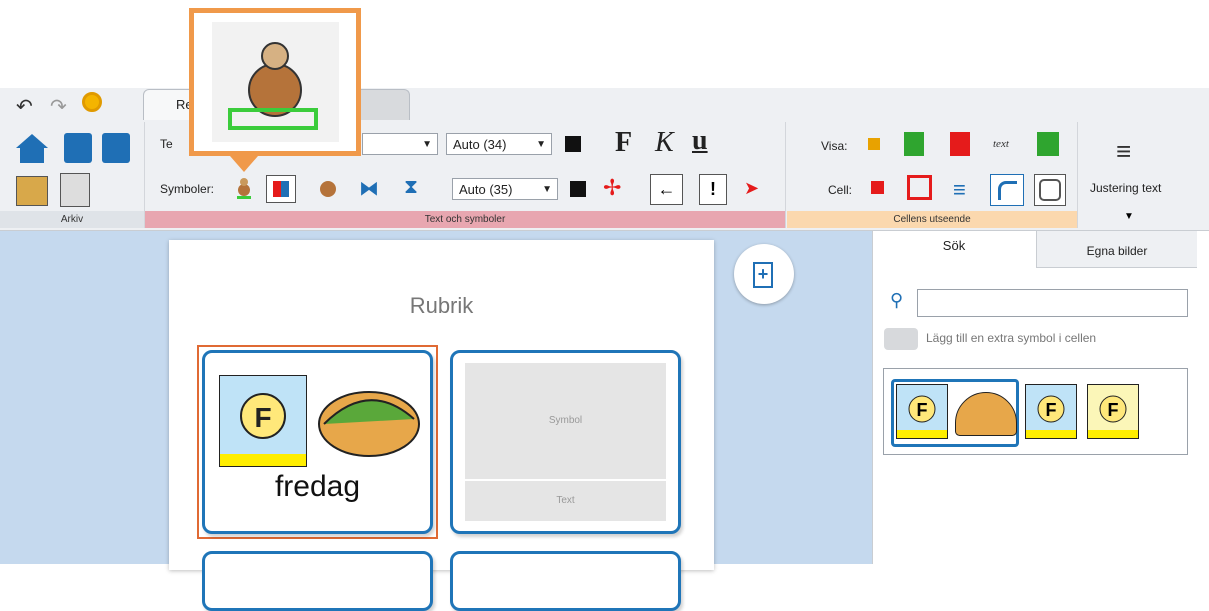  I want to click on home-icon-body, so click(32, 155).